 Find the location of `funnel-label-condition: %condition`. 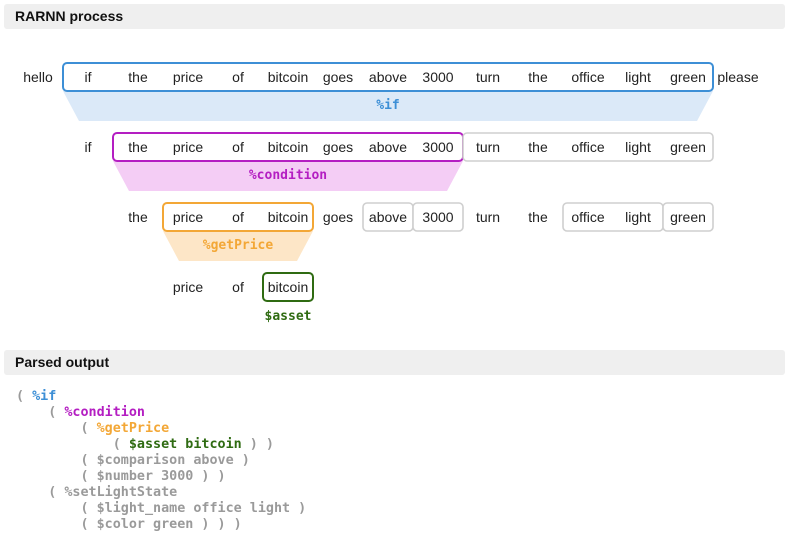

funnel-label-condition: %condition is located at coordinates (288, 175).